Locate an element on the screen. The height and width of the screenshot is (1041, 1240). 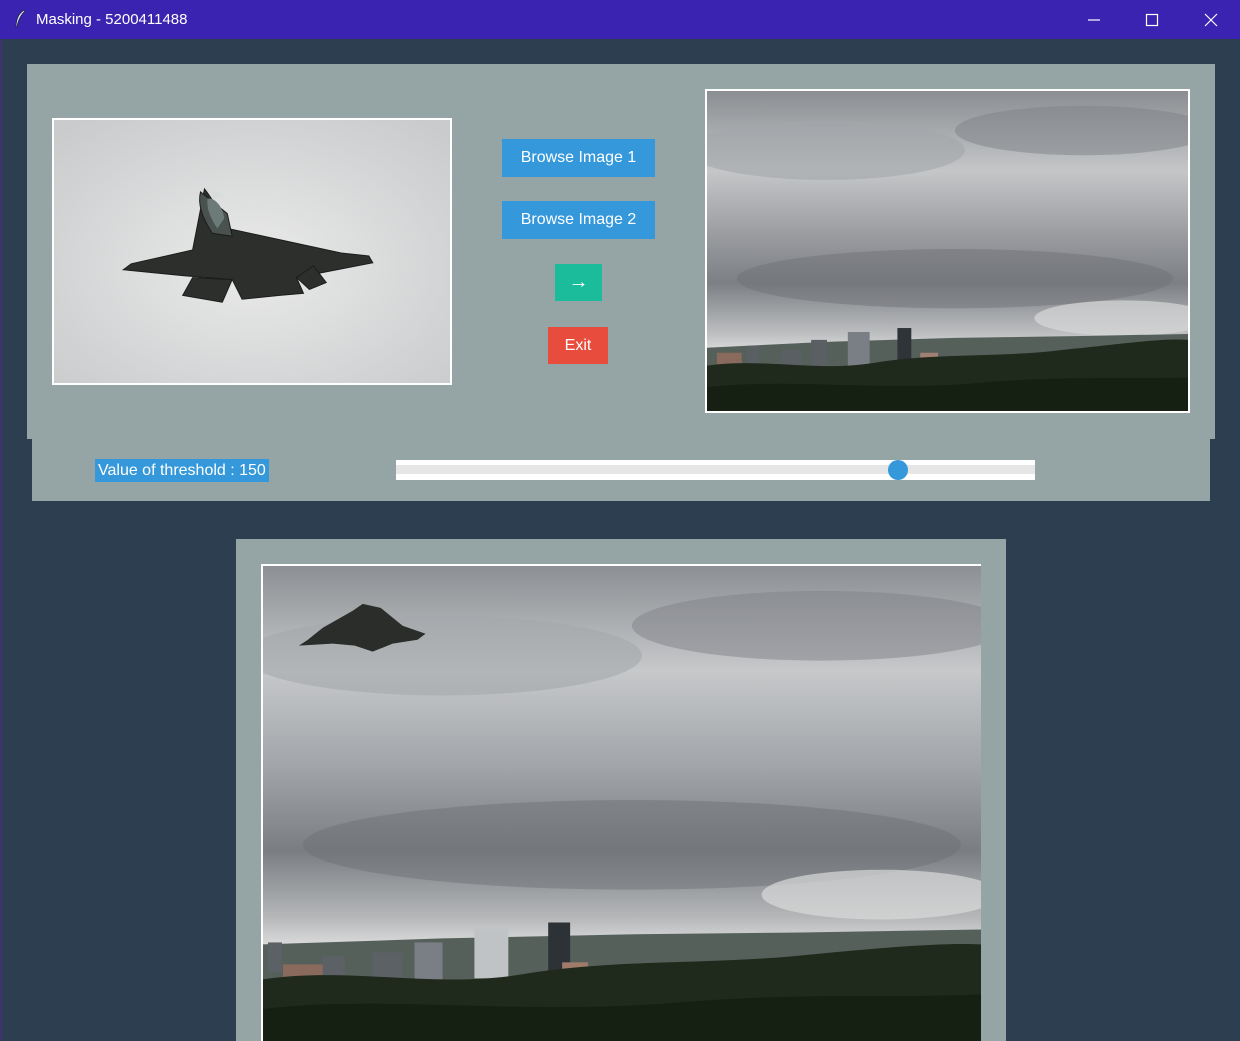
close-icon is located at coordinates (1211, 20).